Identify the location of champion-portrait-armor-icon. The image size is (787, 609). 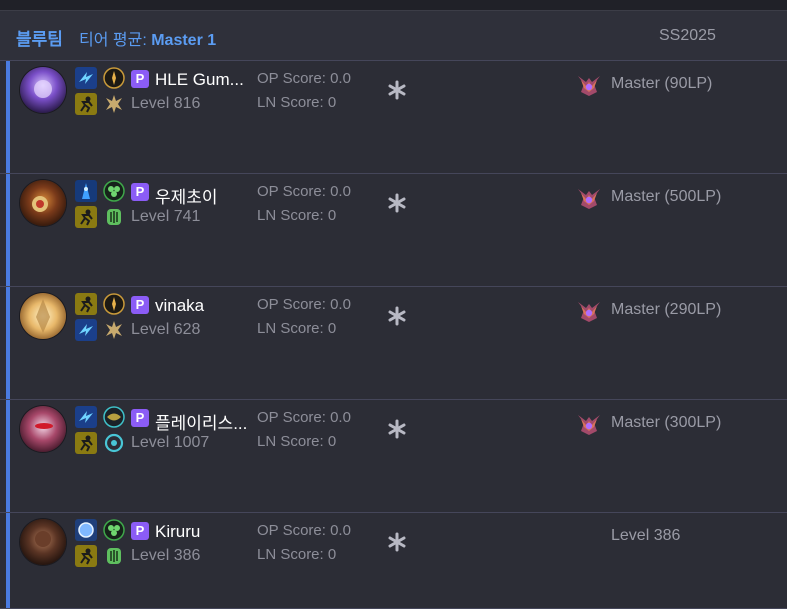
(43, 203).